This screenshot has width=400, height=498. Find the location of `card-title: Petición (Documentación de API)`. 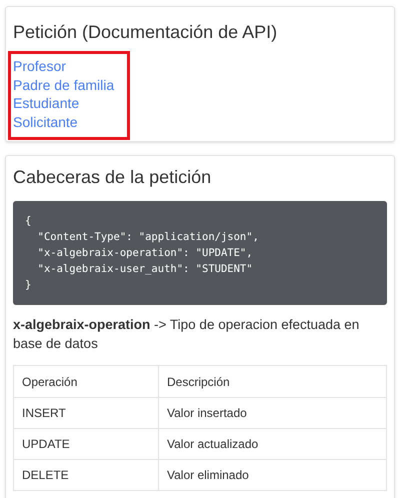

card-title: Petición (Documentación de API) is located at coordinates (145, 32).